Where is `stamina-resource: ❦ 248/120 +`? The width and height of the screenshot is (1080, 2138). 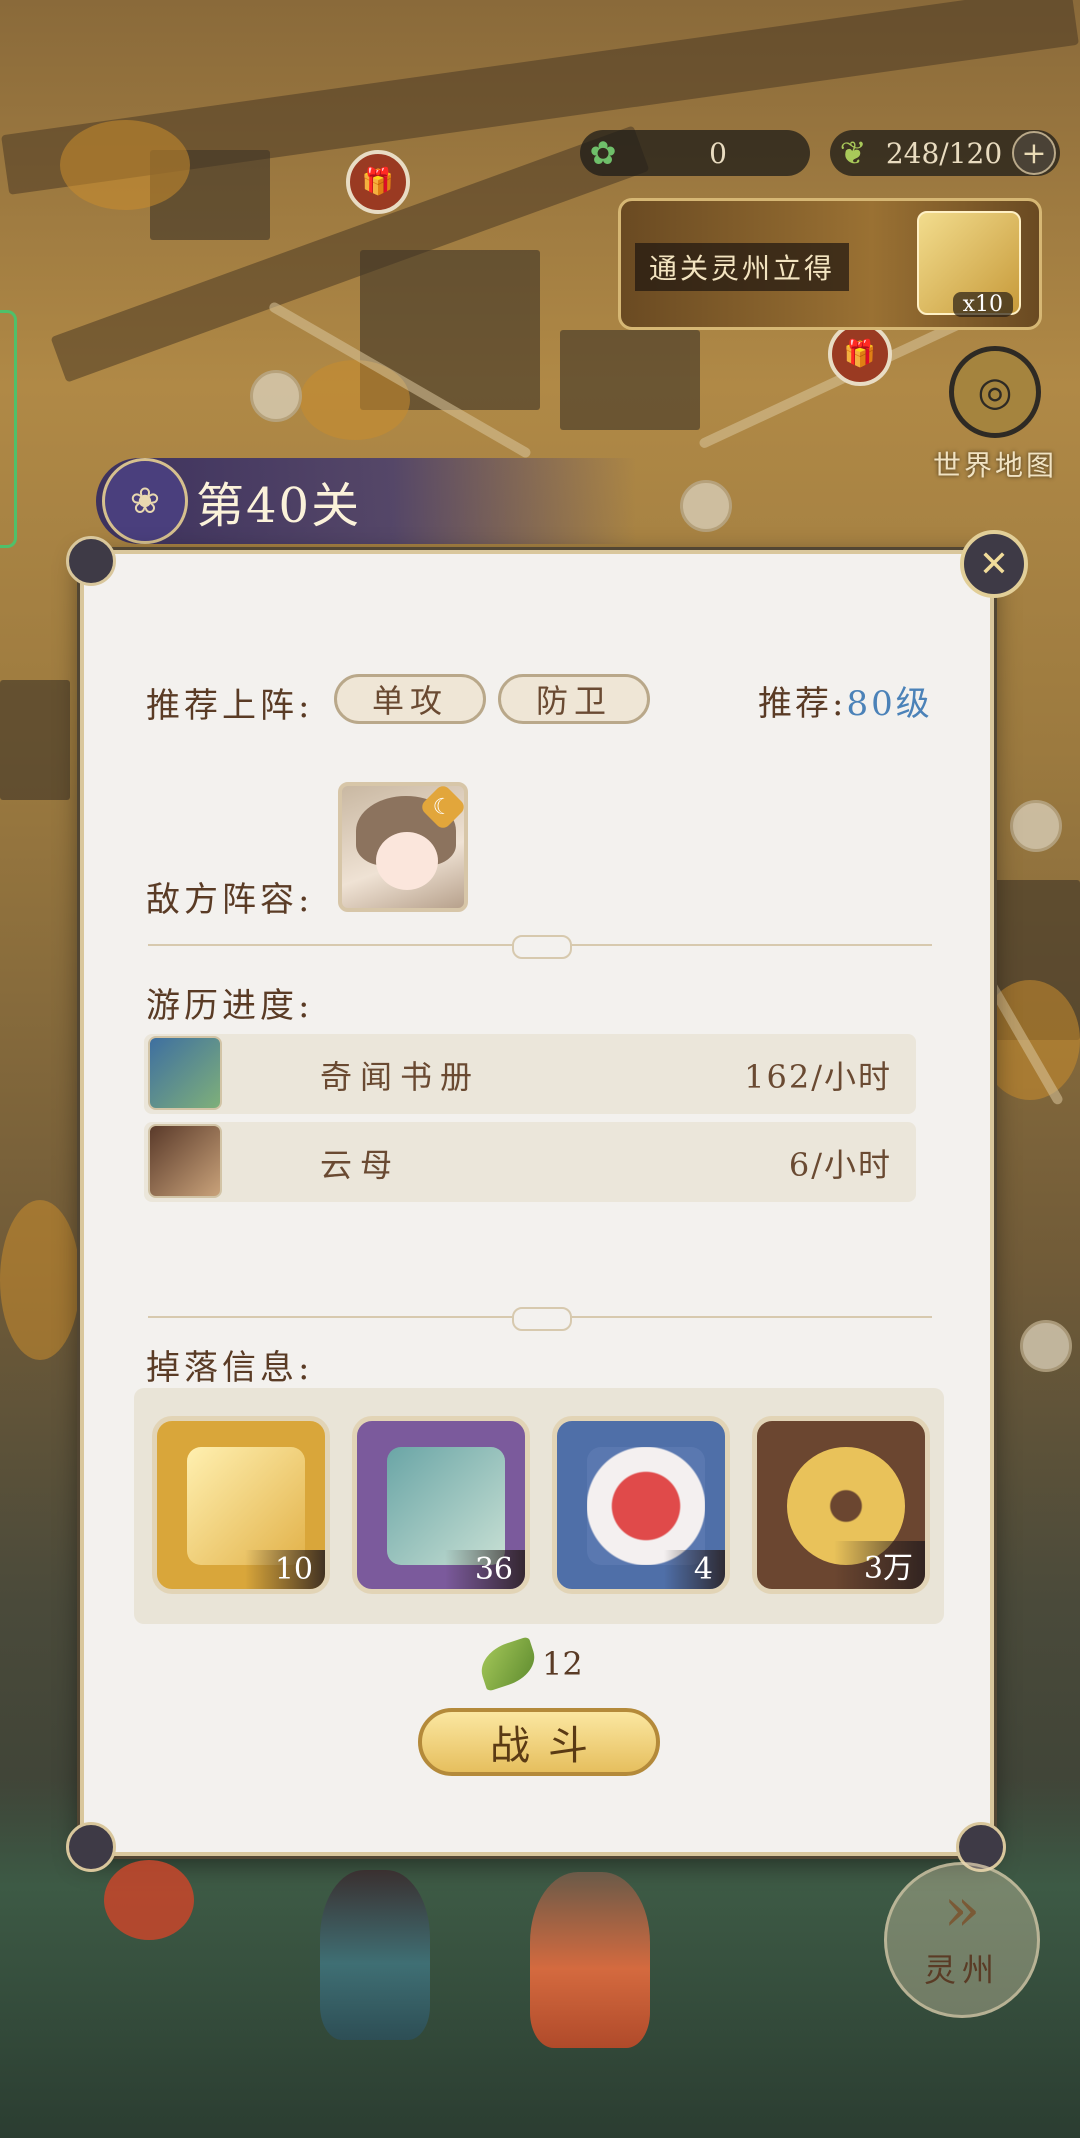
stamina-resource: ❦ 248/120 + is located at coordinates (945, 153).